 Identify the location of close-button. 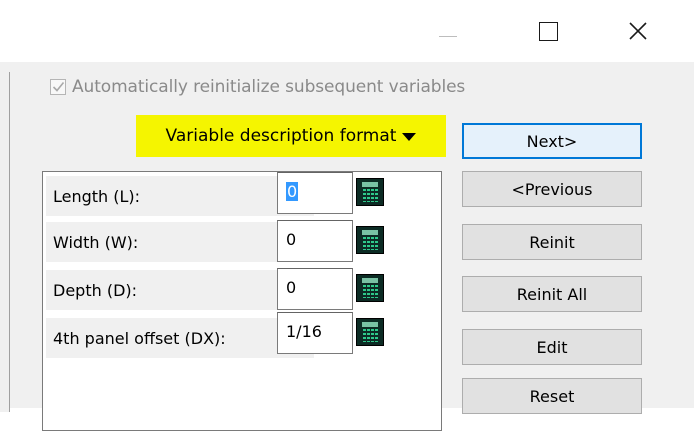
(638, 31).